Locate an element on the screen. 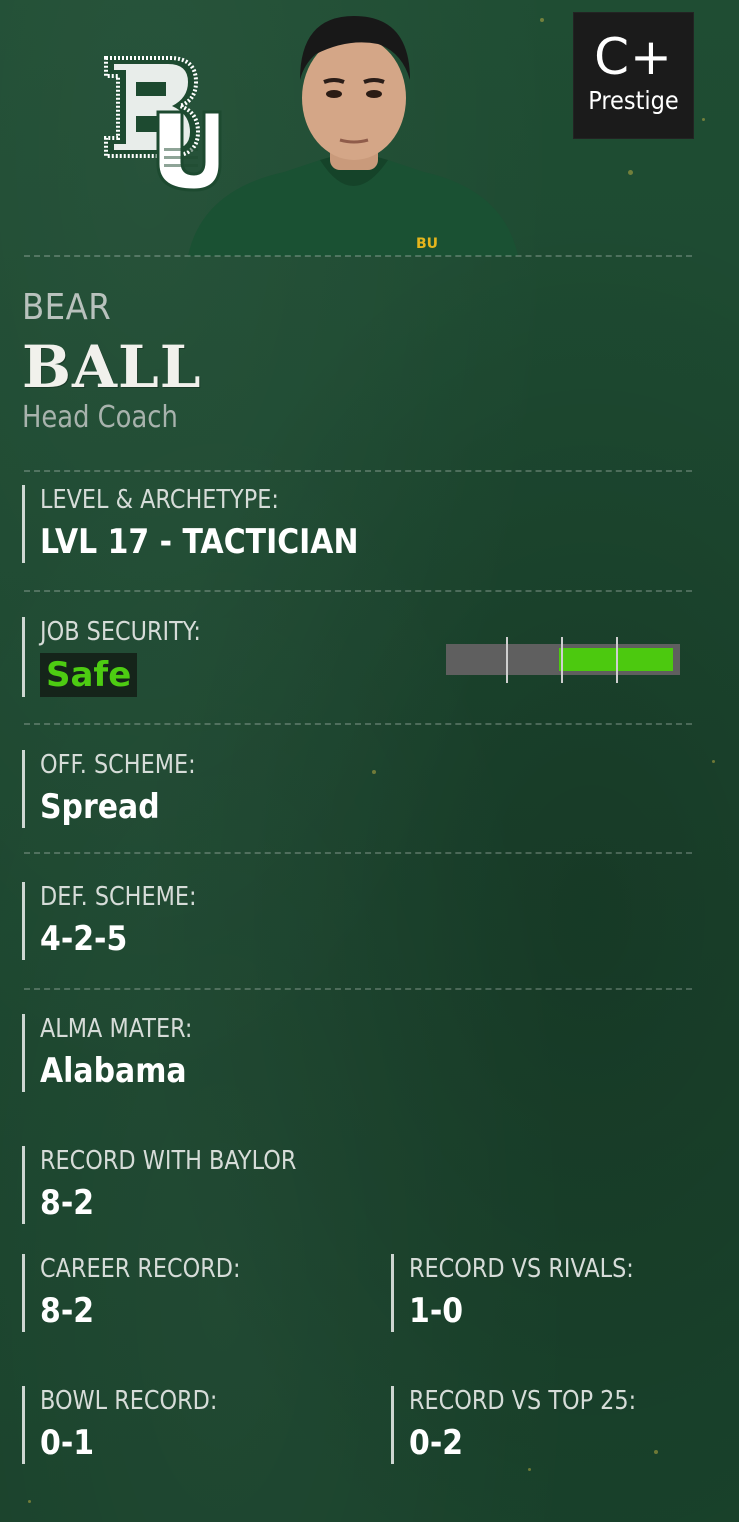  level-archetype-field: LEVEL & ARCHETYPE: LVL 17 - TACTICIAN is located at coordinates (212, 524).